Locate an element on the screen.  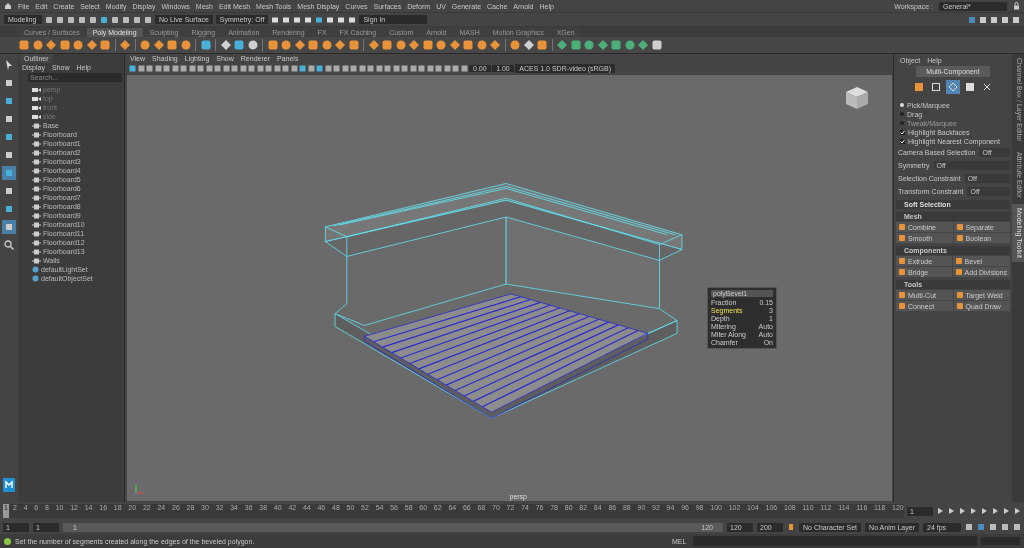
home-icon is located at coordinates (8, 6).